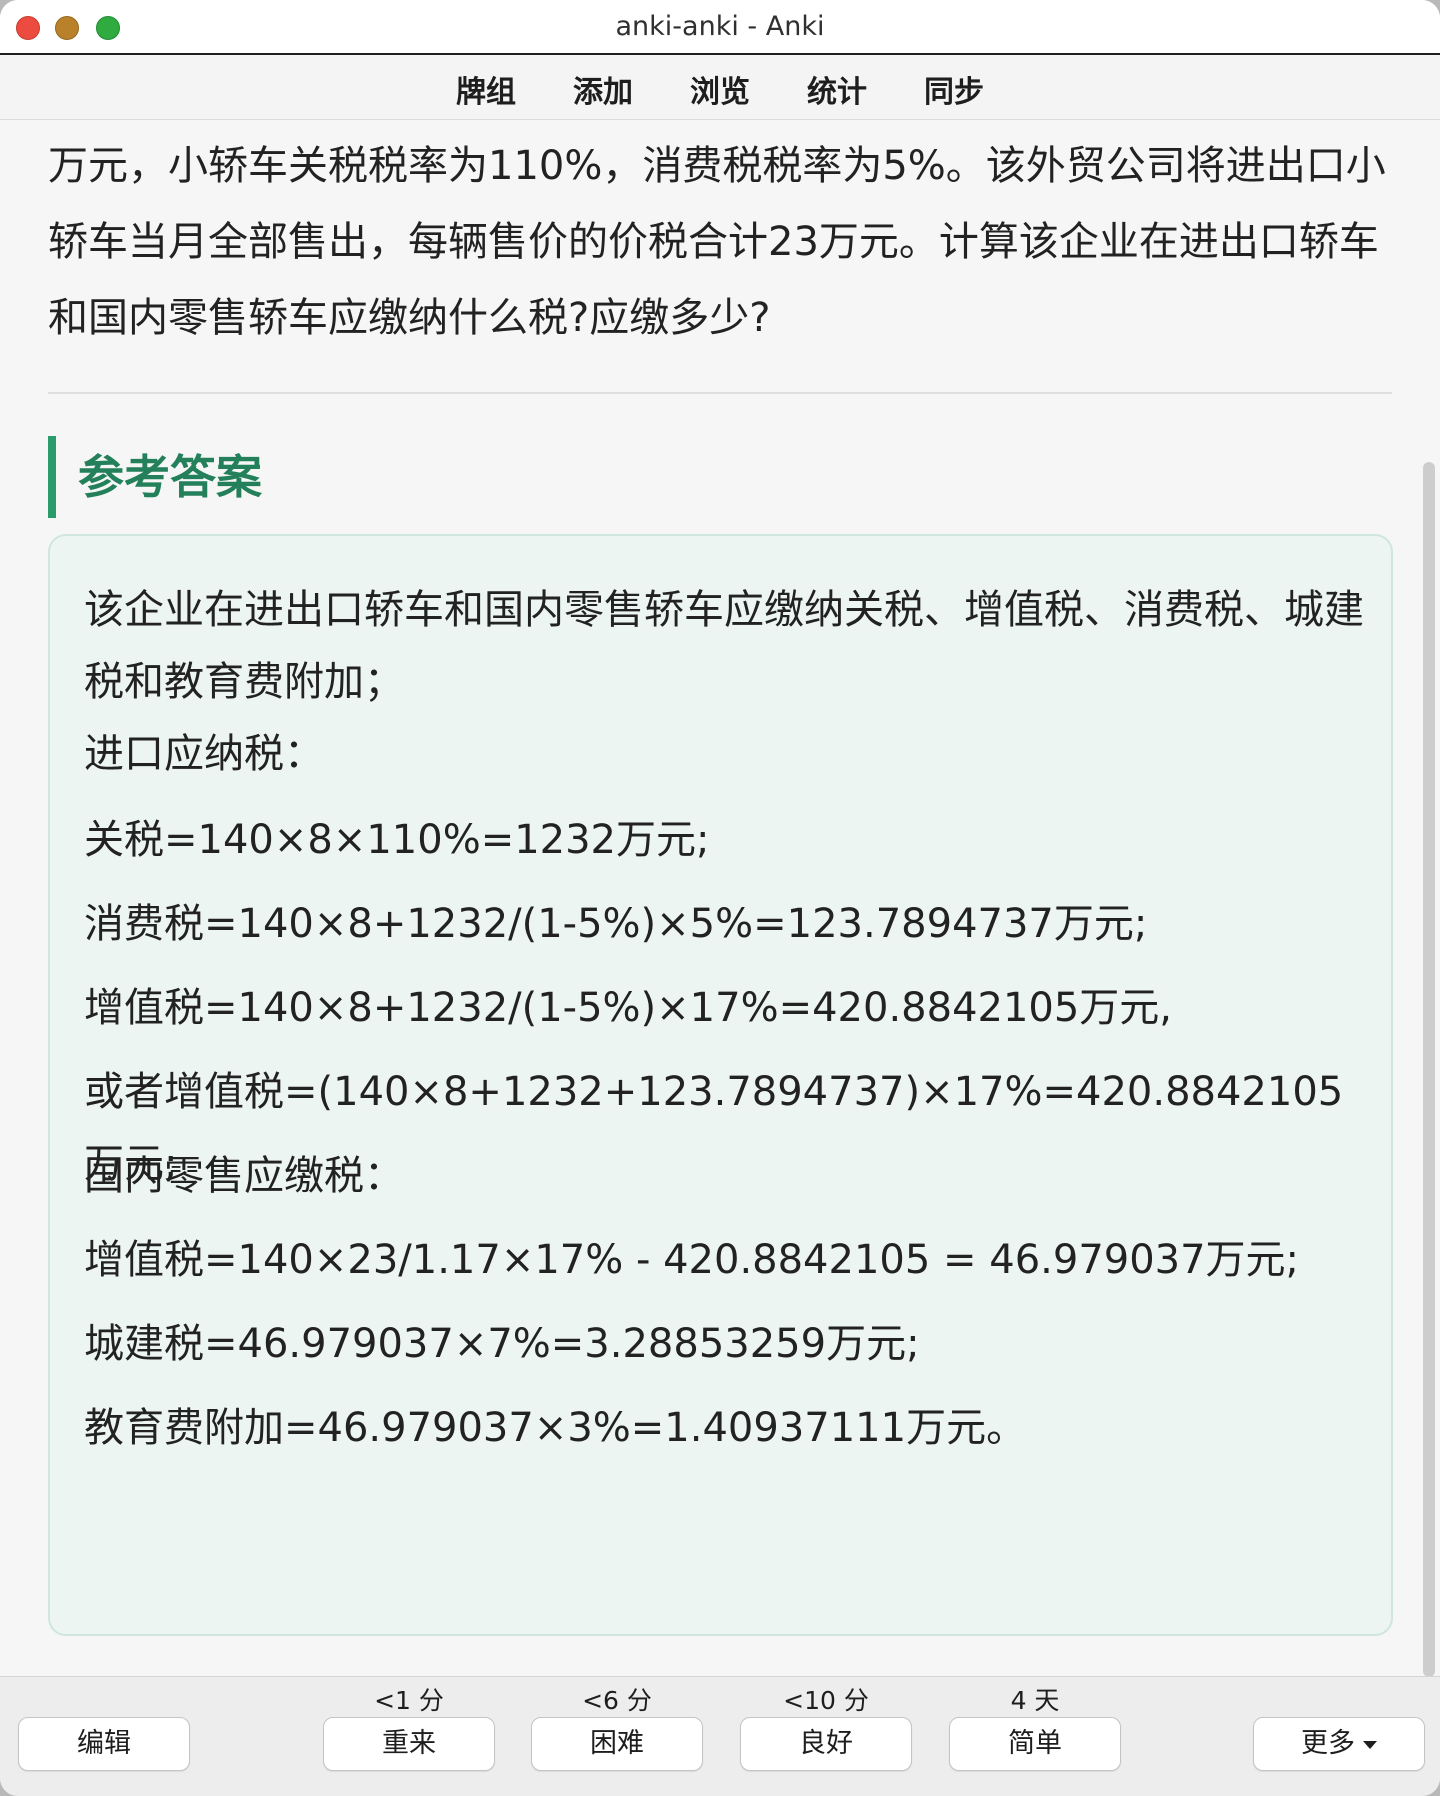 The height and width of the screenshot is (1796, 1440). Describe the element at coordinates (628, 1008) in the screenshot. I see `answer-line: 增值税=140×8+1232/(1-5%)×17%=420.8842105万元,` at that location.